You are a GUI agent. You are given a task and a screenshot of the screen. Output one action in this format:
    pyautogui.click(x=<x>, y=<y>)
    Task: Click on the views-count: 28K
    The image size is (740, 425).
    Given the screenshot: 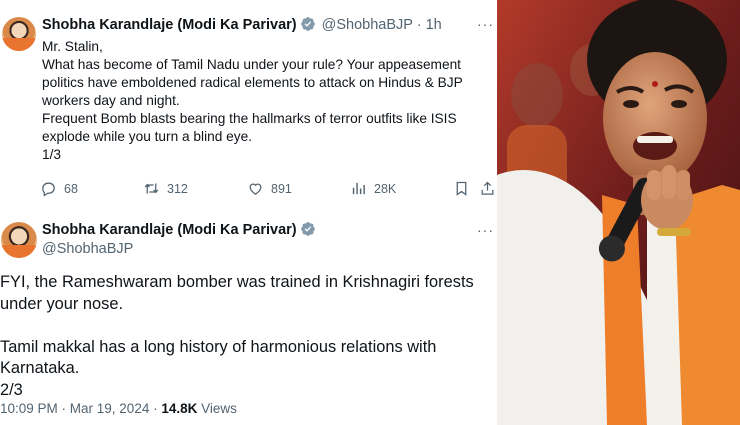 What is the action you would take?
    pyautogui.click(x=385, y=188)
    